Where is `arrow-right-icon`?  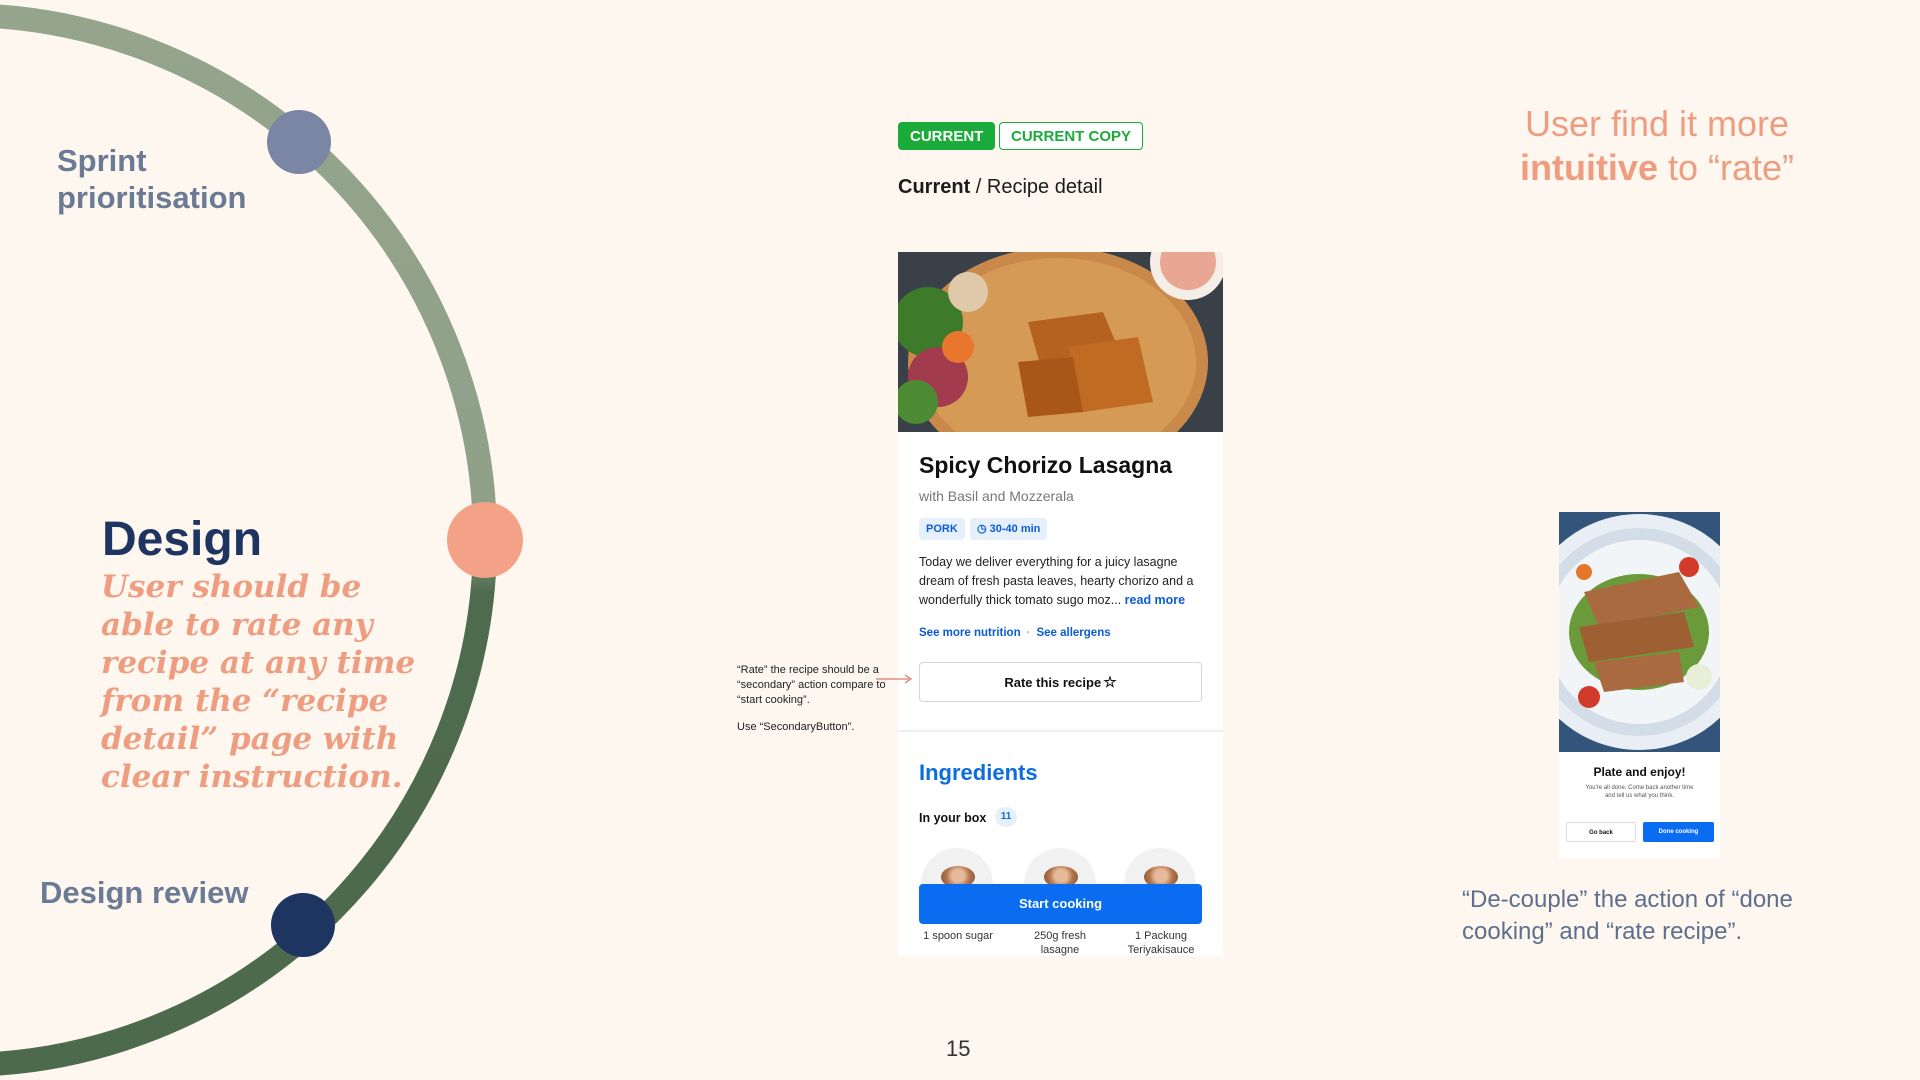 arrow-right-icon is located at coordinates (894, 679).